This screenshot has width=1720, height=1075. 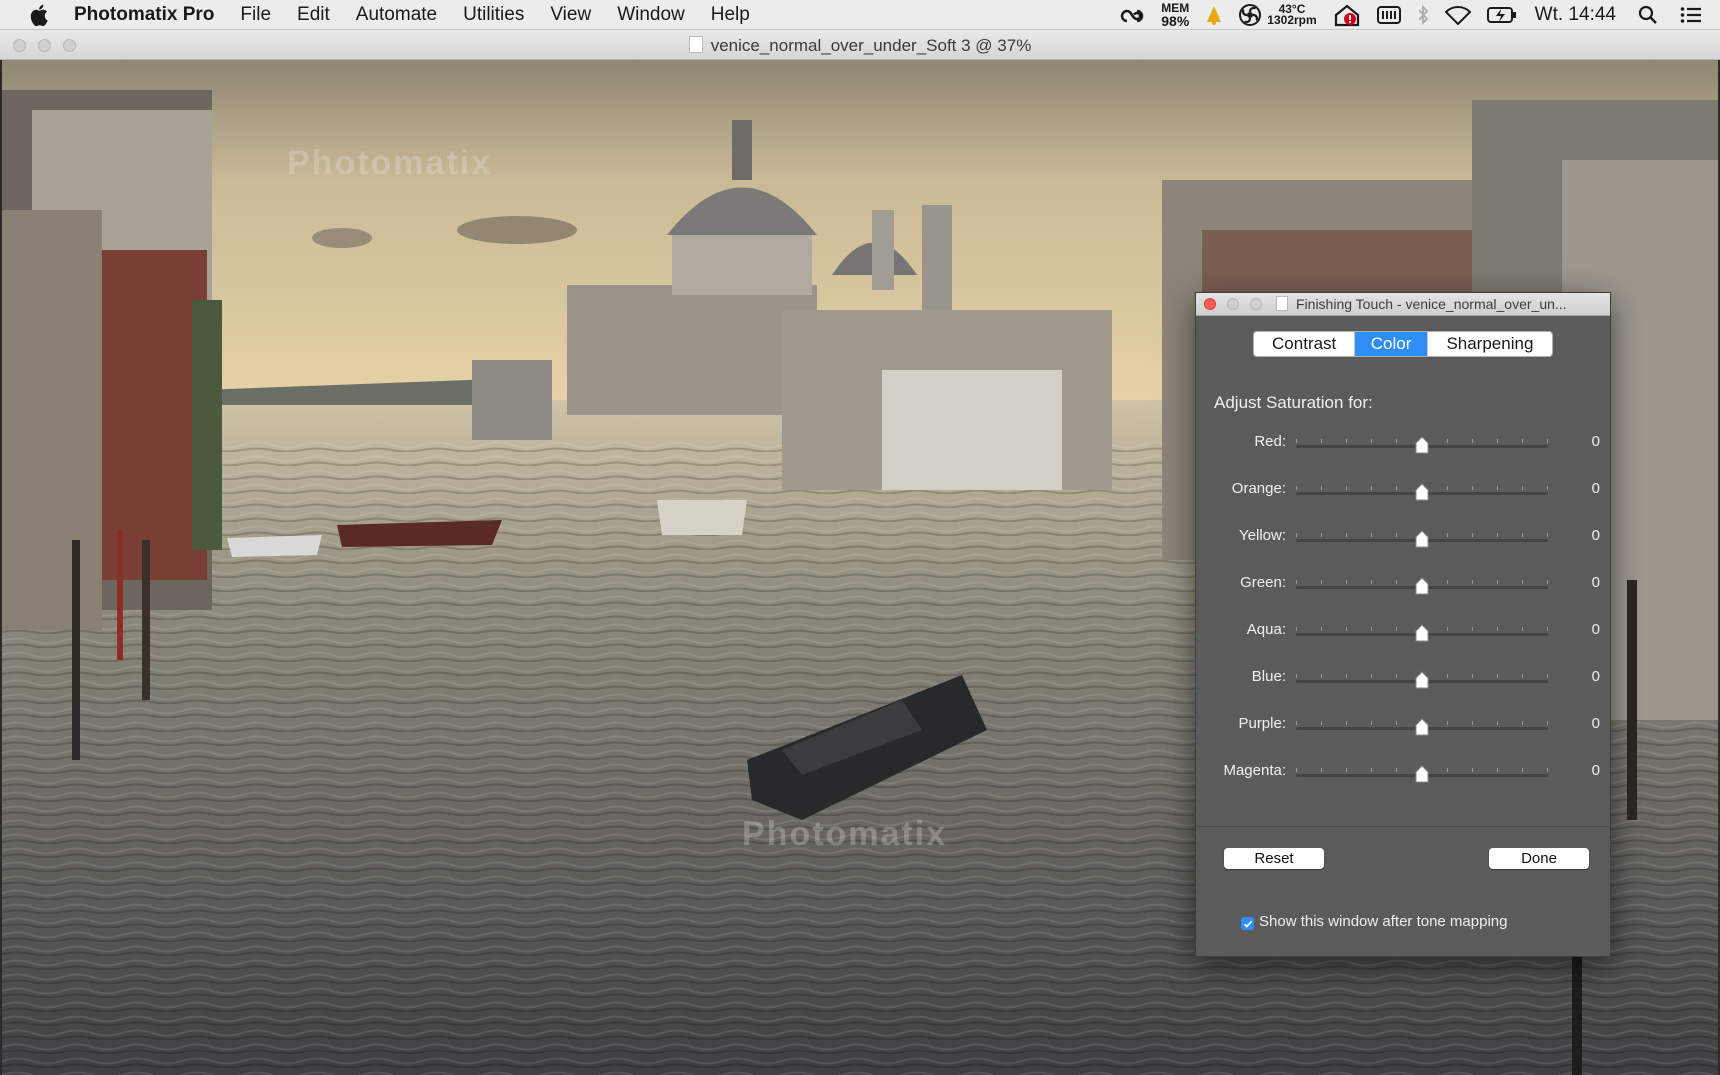 What do you see at coordinates (1274, 858) in the screenshot?
I see `reset-button: Reset` at bounding box center [1274, 858].